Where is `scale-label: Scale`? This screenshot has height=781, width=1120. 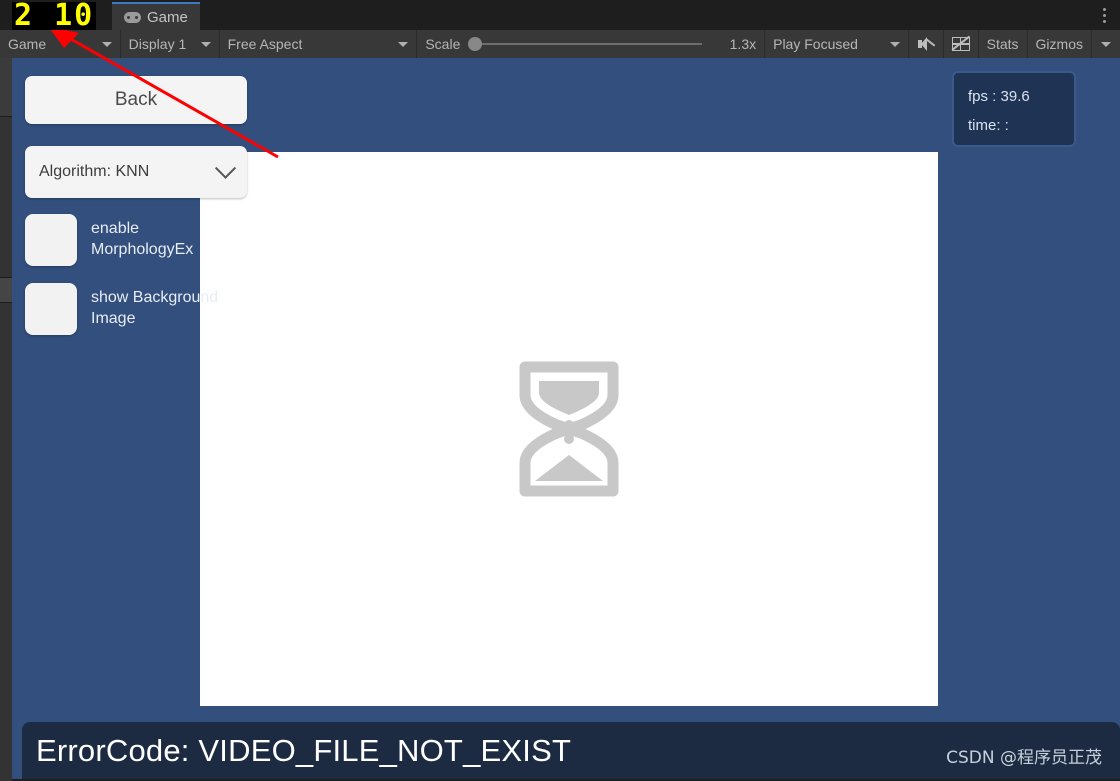 scale-label: Scale is located at coordinates (443, 44).